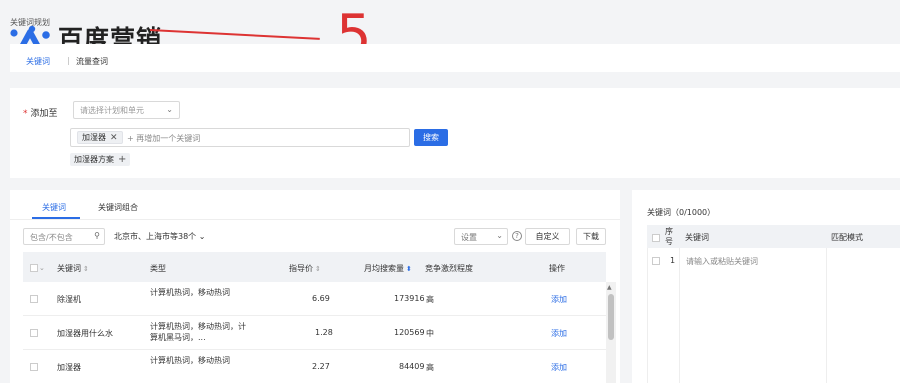 This screenshot has height=383, width=900. I want to click on table-row: 除湿机 计算机热词，移动热词 6.69 173916 高 添加, so click(314, 299).